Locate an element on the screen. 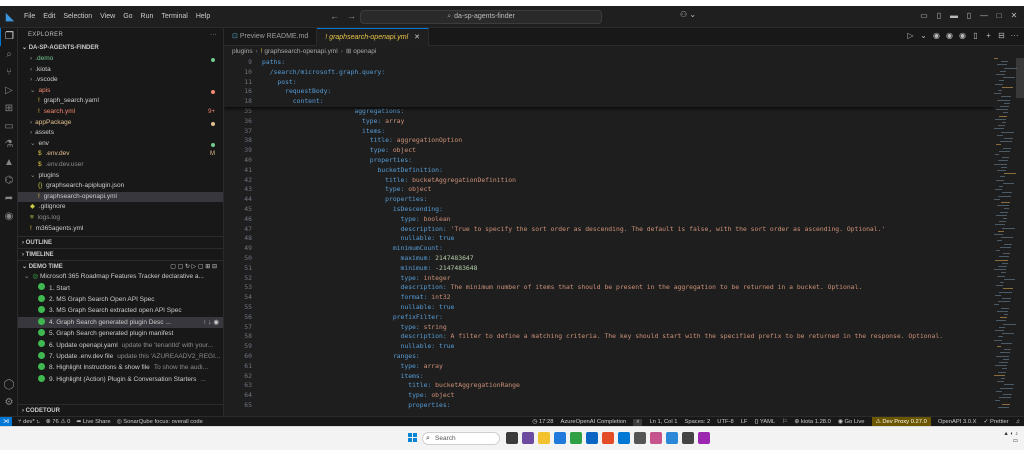  menu-item-go: Go is located at coordinates (127, 16).